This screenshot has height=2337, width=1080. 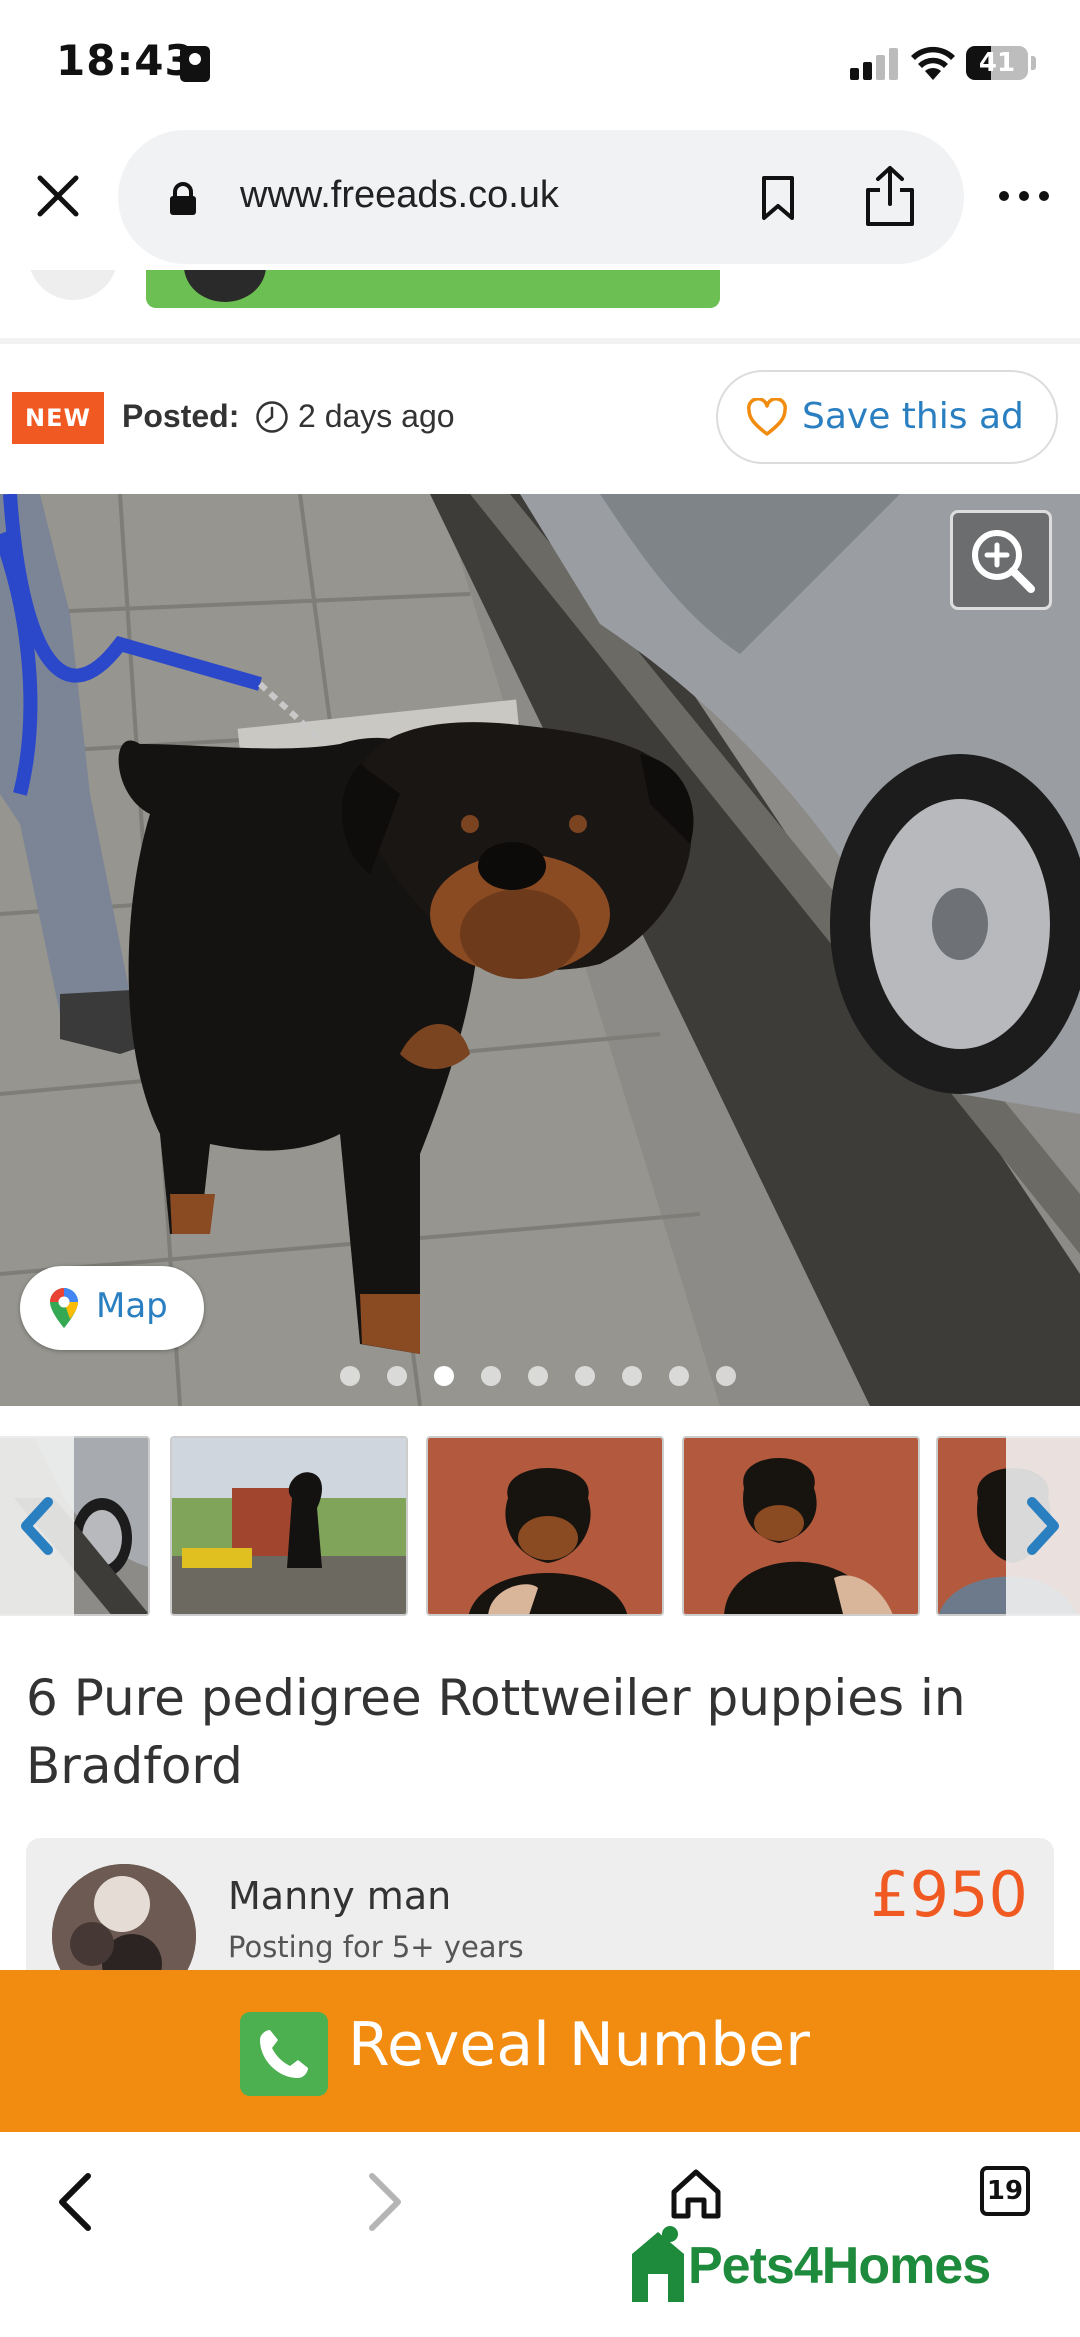 I want to click on phone-icon, so click(x=284, y=2054).